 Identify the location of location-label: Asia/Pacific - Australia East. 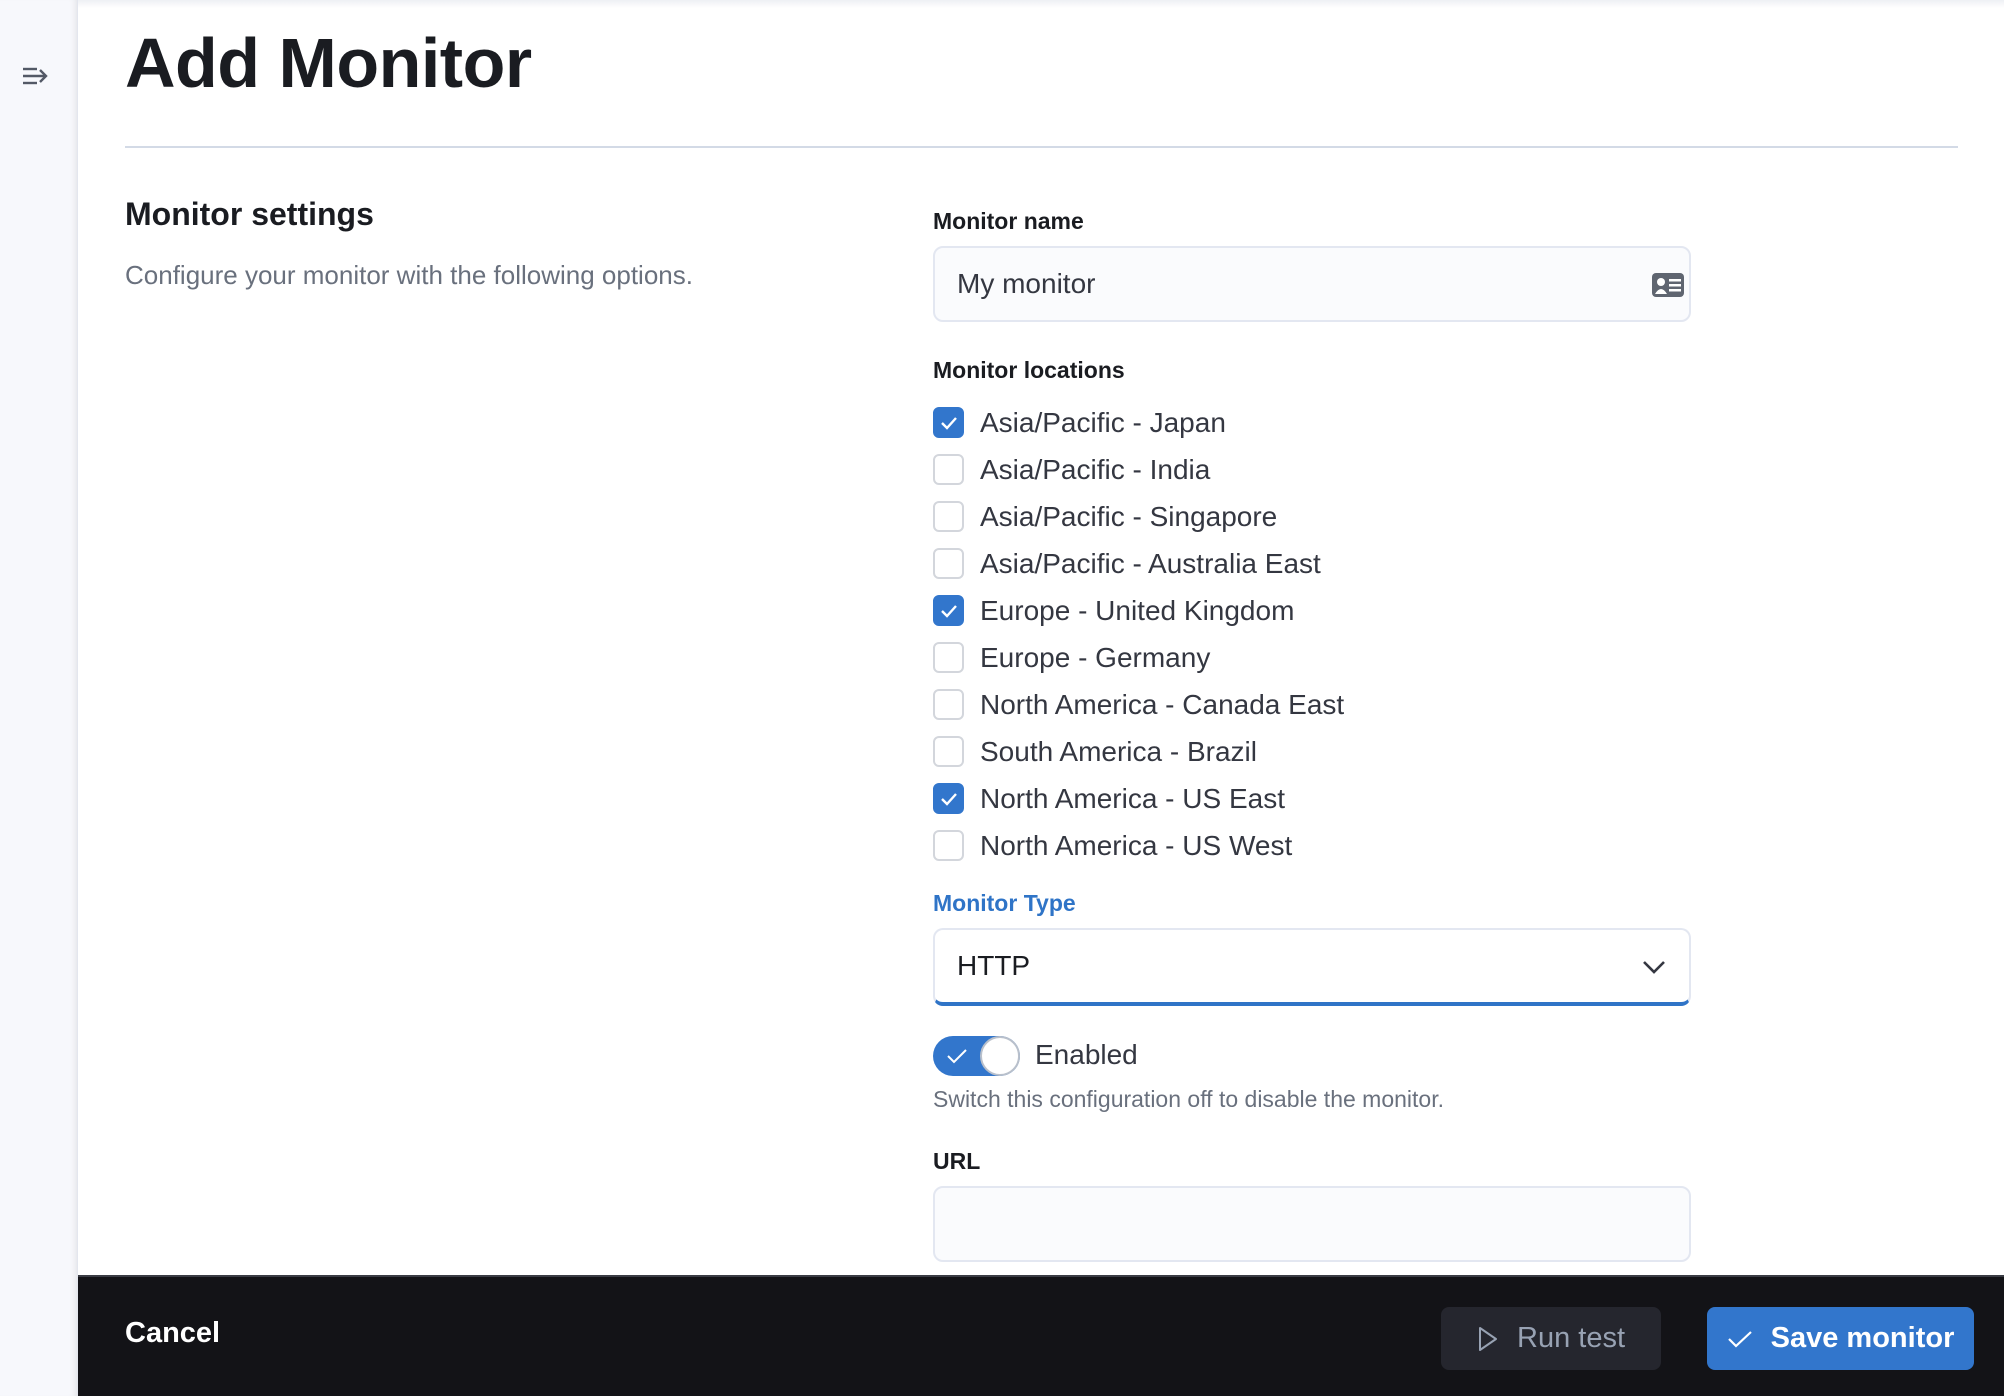
(1150, 563).